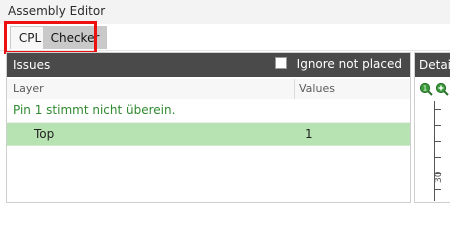 This screenshot has height=240, width=450. What do you see at coordinates (349, 64) in the screenshot?
I see `ignore-not-placed-label: Ignore not placed` at bounding box center [349, 64].